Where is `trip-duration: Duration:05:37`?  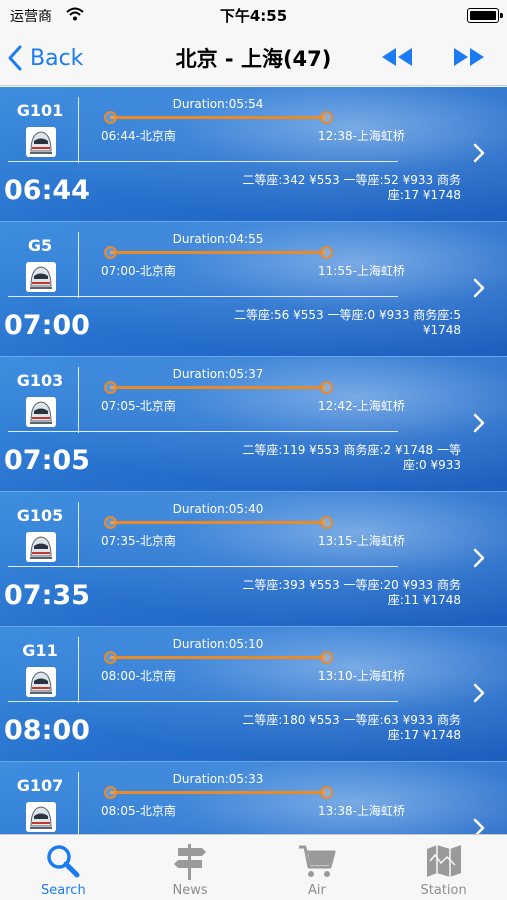
trip-duration: Duration:05:37 is located at coordinates (218, 374).